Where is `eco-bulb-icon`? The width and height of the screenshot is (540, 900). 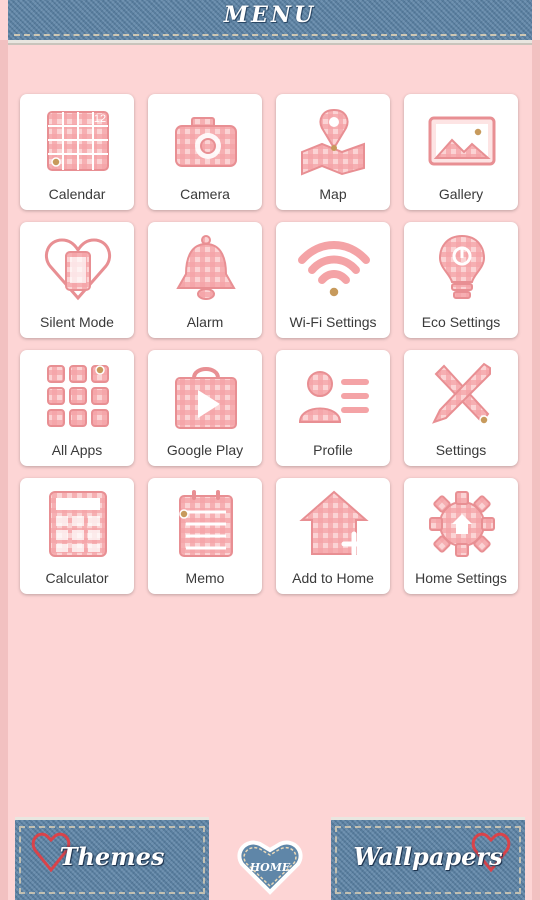 eco-bulb-icon is located at coordinates (462, 266).